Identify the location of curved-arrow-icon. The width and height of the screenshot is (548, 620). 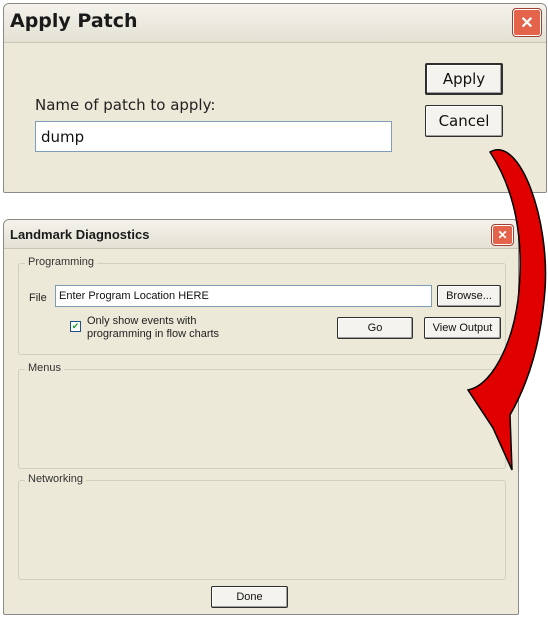
(506, 310).